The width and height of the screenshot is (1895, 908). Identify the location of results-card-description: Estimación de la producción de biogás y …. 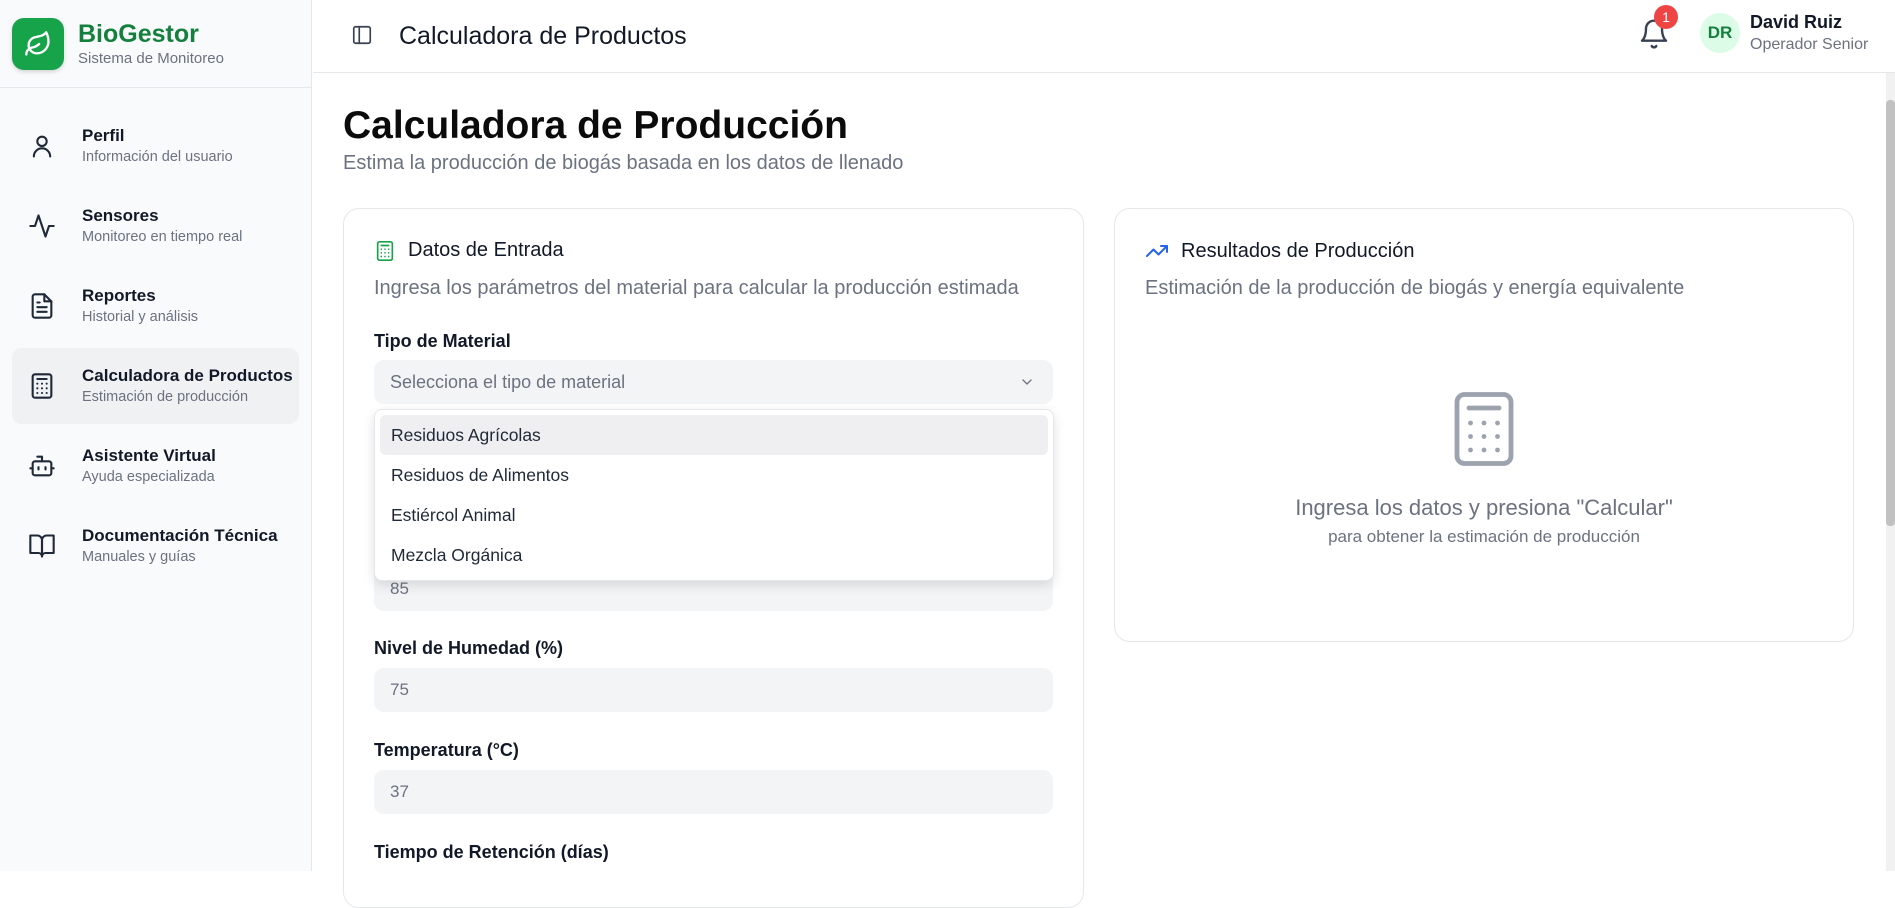
(1415, 288).